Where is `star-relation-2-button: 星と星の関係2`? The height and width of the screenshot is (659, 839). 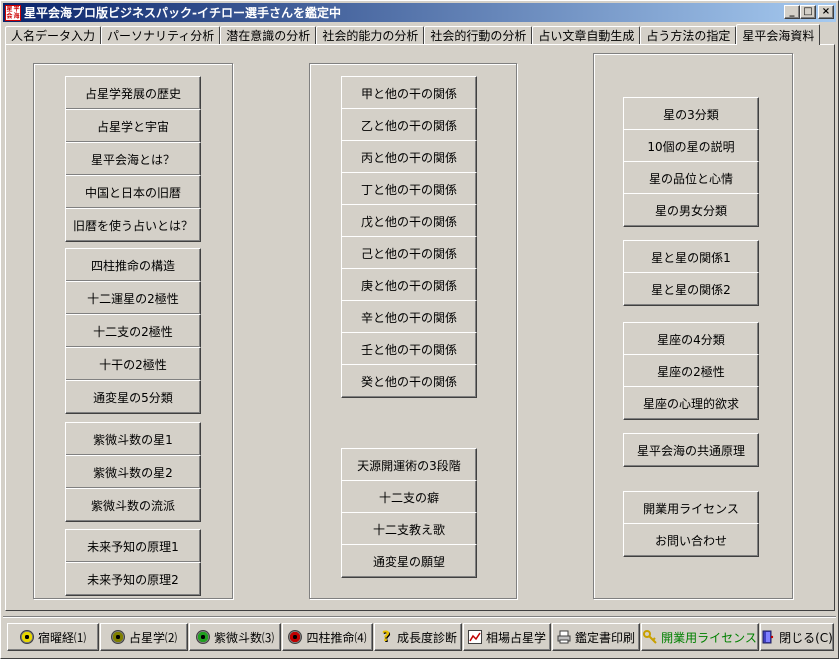 star-relation-2-button: 星と星の関係2 is located at coordinates (691, 289).